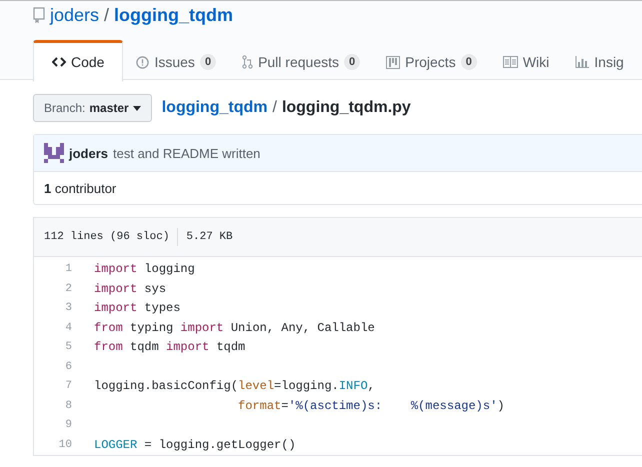 The width and height of the screenshot is (642, 467). What do you see at coordinates (39, 15) in the screenshot?
I see `repository-icon` at bounding box center [39, 15].